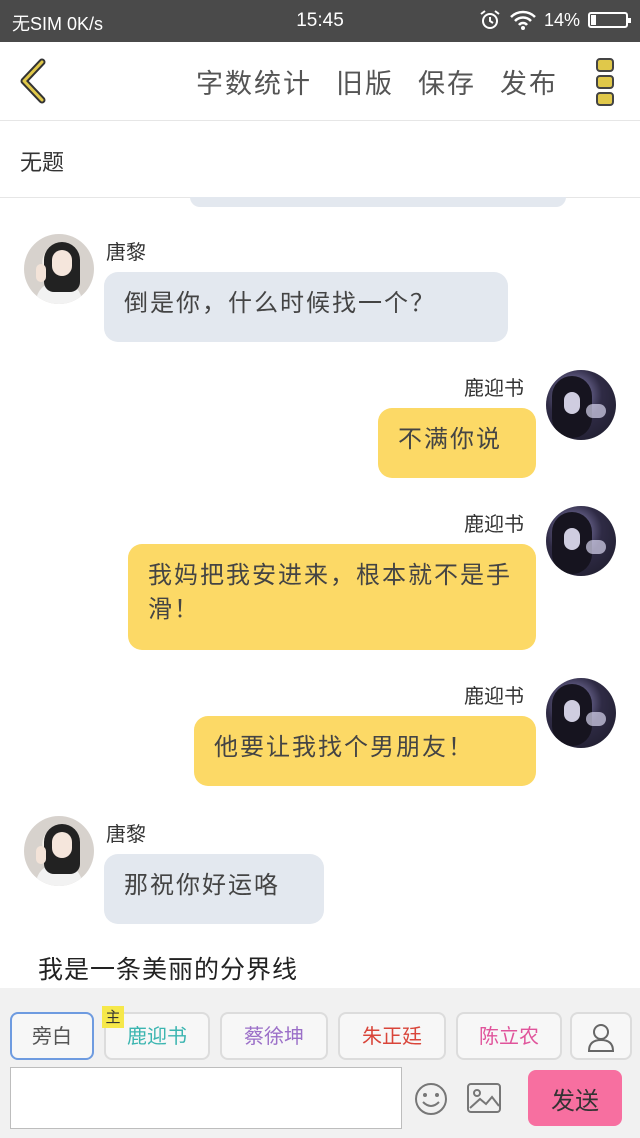 Image resolution: width=640 pixels, height=1138 pixels. I want to click on divider-text: 我是一条美丽的分界线, so click(168, 968).